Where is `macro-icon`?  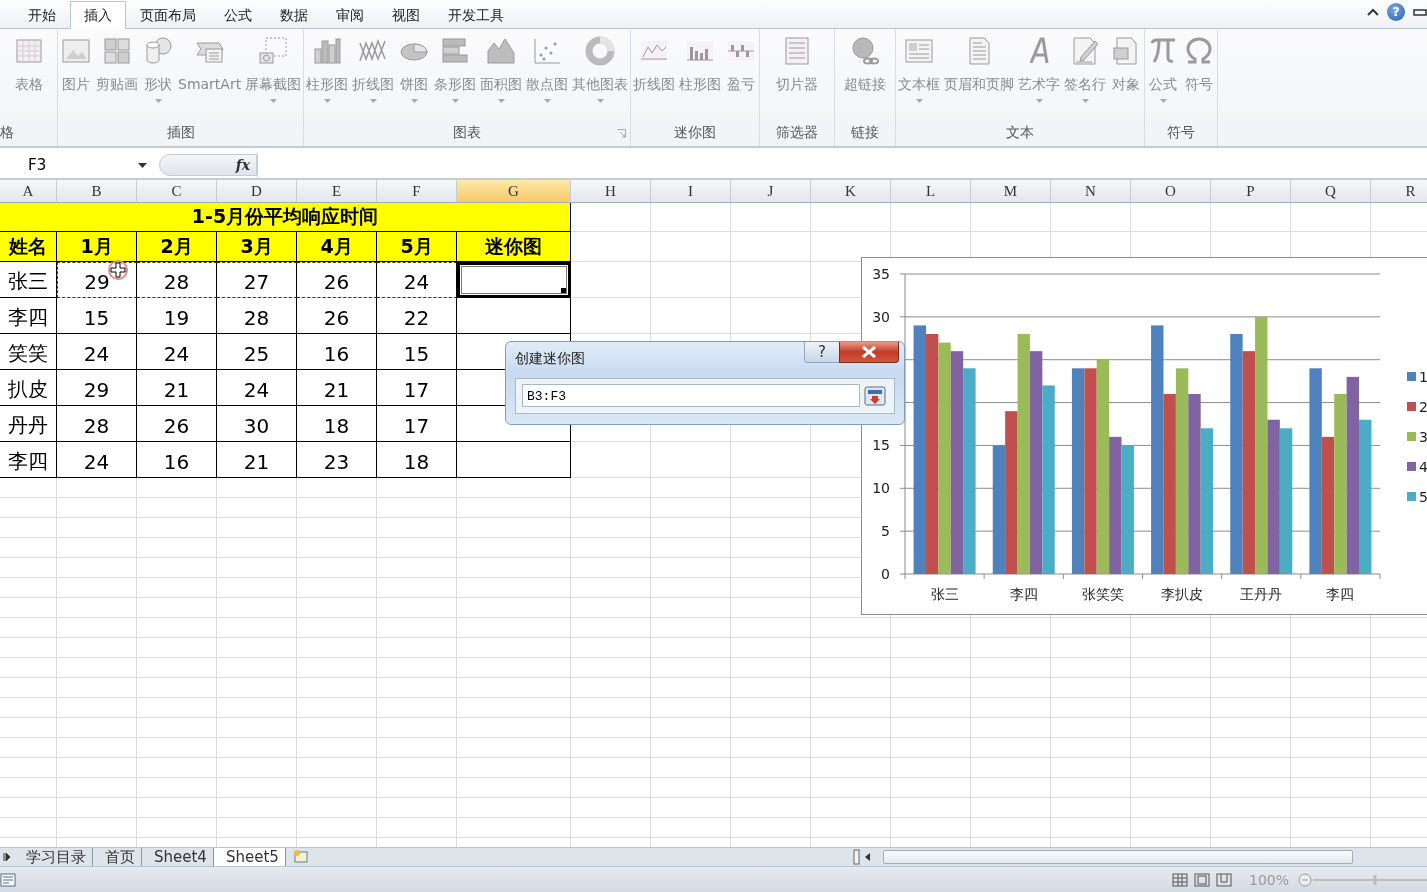
macro-icon is located at coordinates (8, 879).